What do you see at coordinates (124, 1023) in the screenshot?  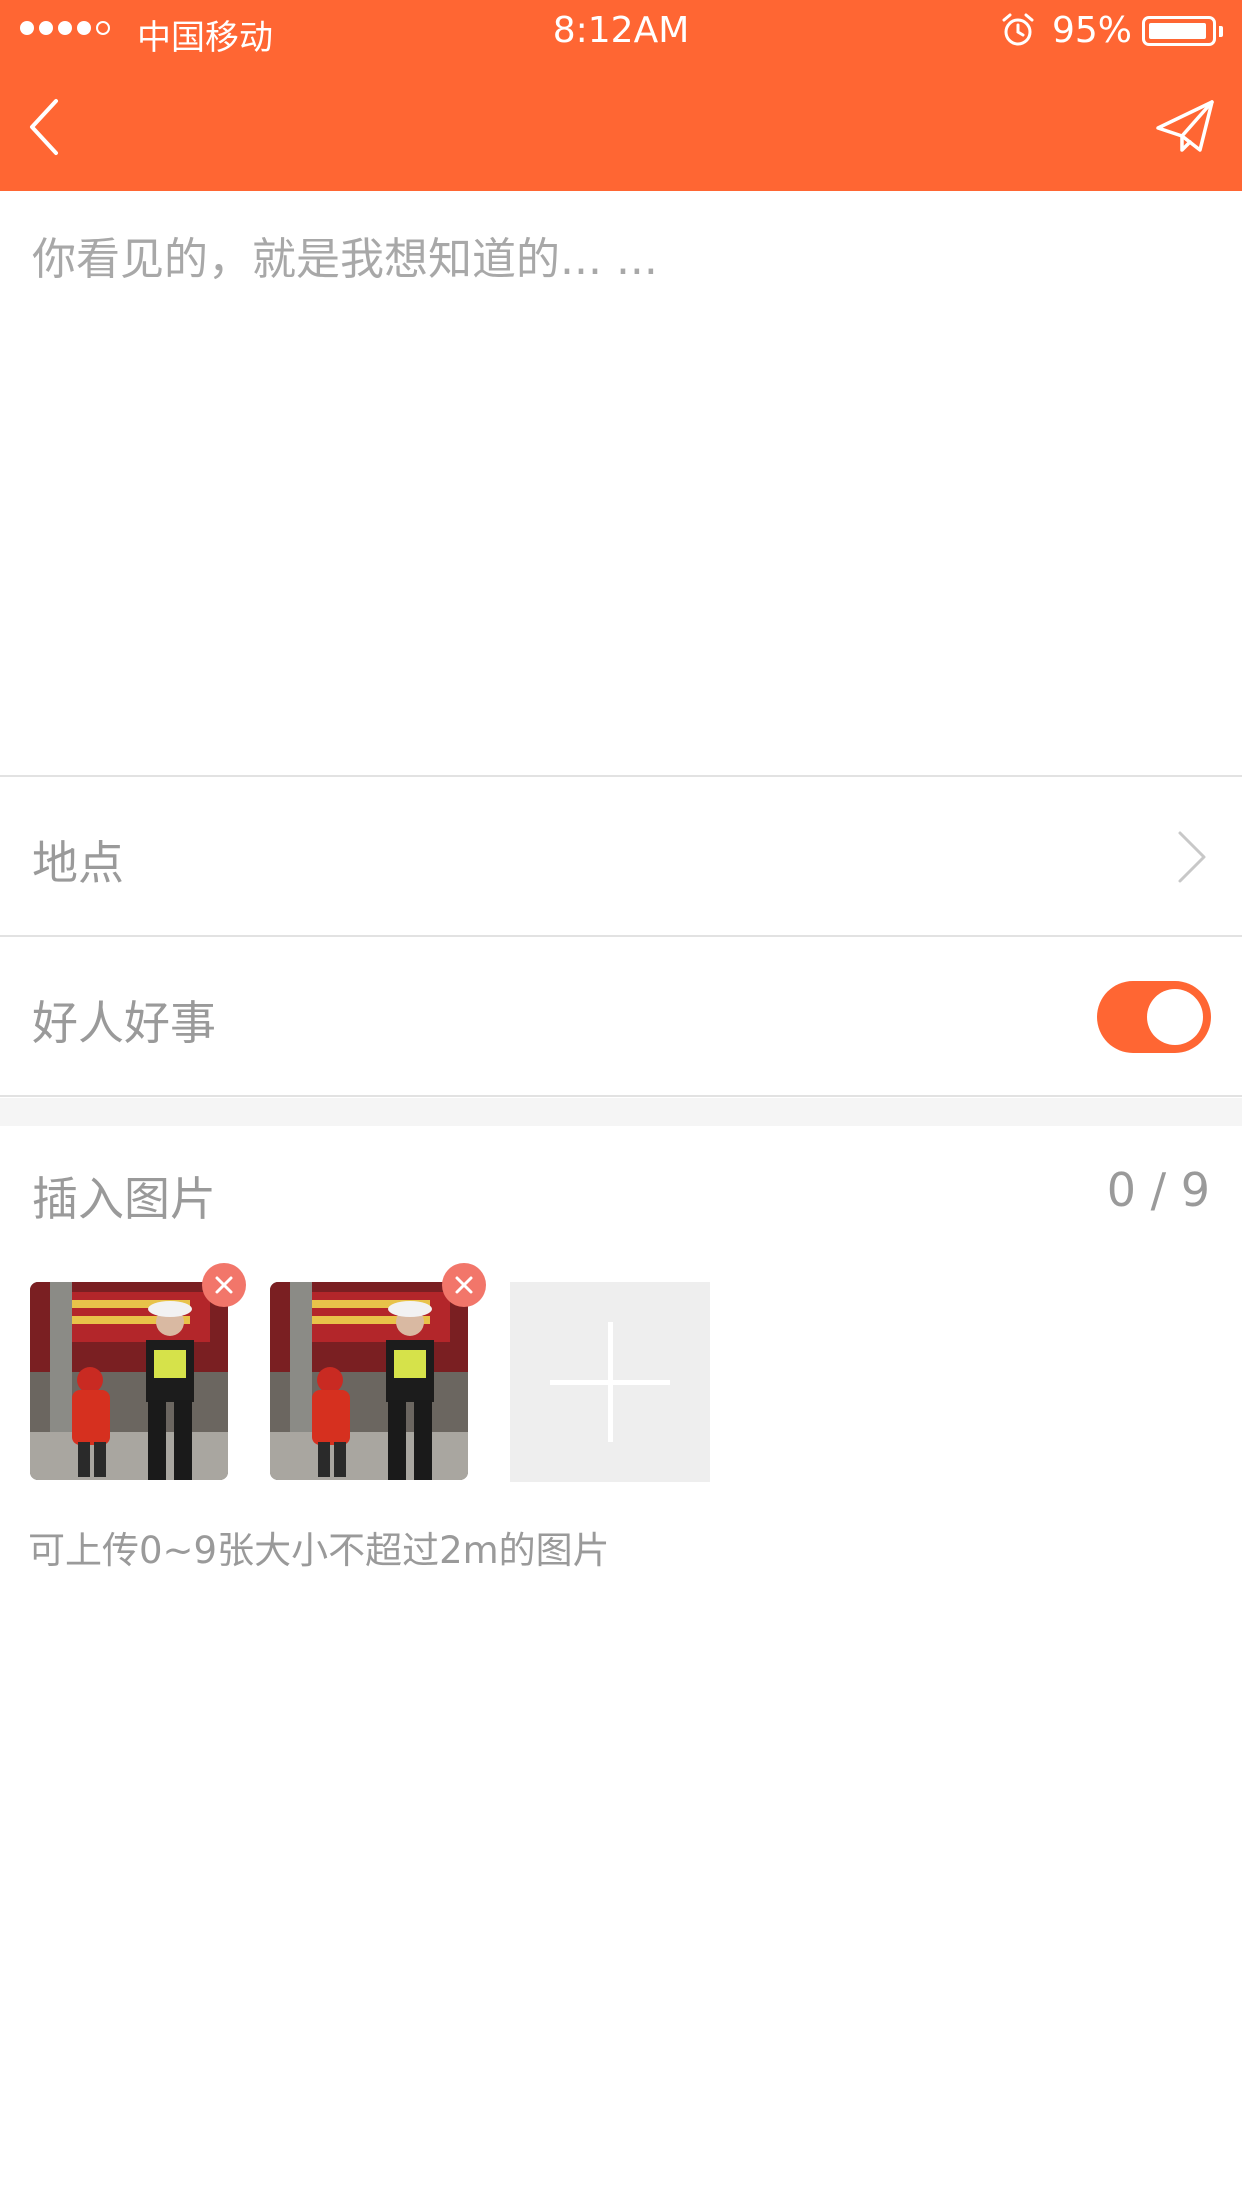 I see `good-deeds-label: 好人好事` at bounding box center [124, 1023].